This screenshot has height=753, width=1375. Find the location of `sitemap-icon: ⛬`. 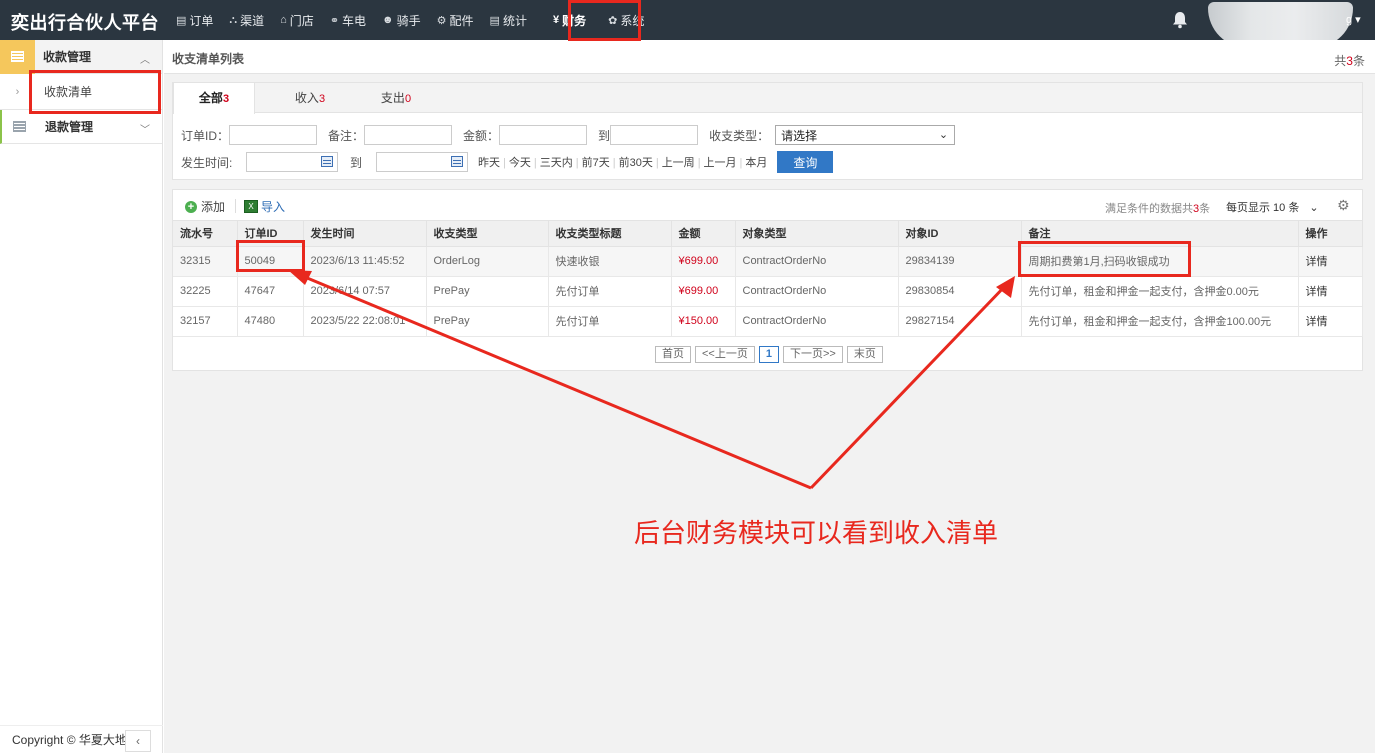

sitemap-icon: ⛬ is located at coordinates (233, 19).